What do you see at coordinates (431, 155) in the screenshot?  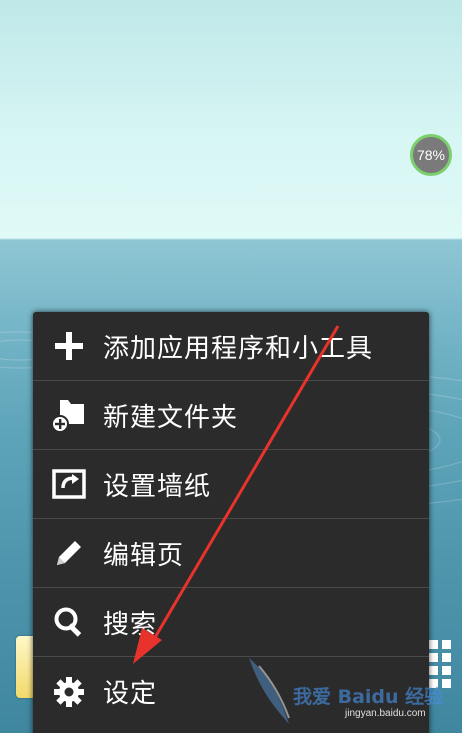 I see `memory-usage-badge: 78%` at bounding box center [431, 155].